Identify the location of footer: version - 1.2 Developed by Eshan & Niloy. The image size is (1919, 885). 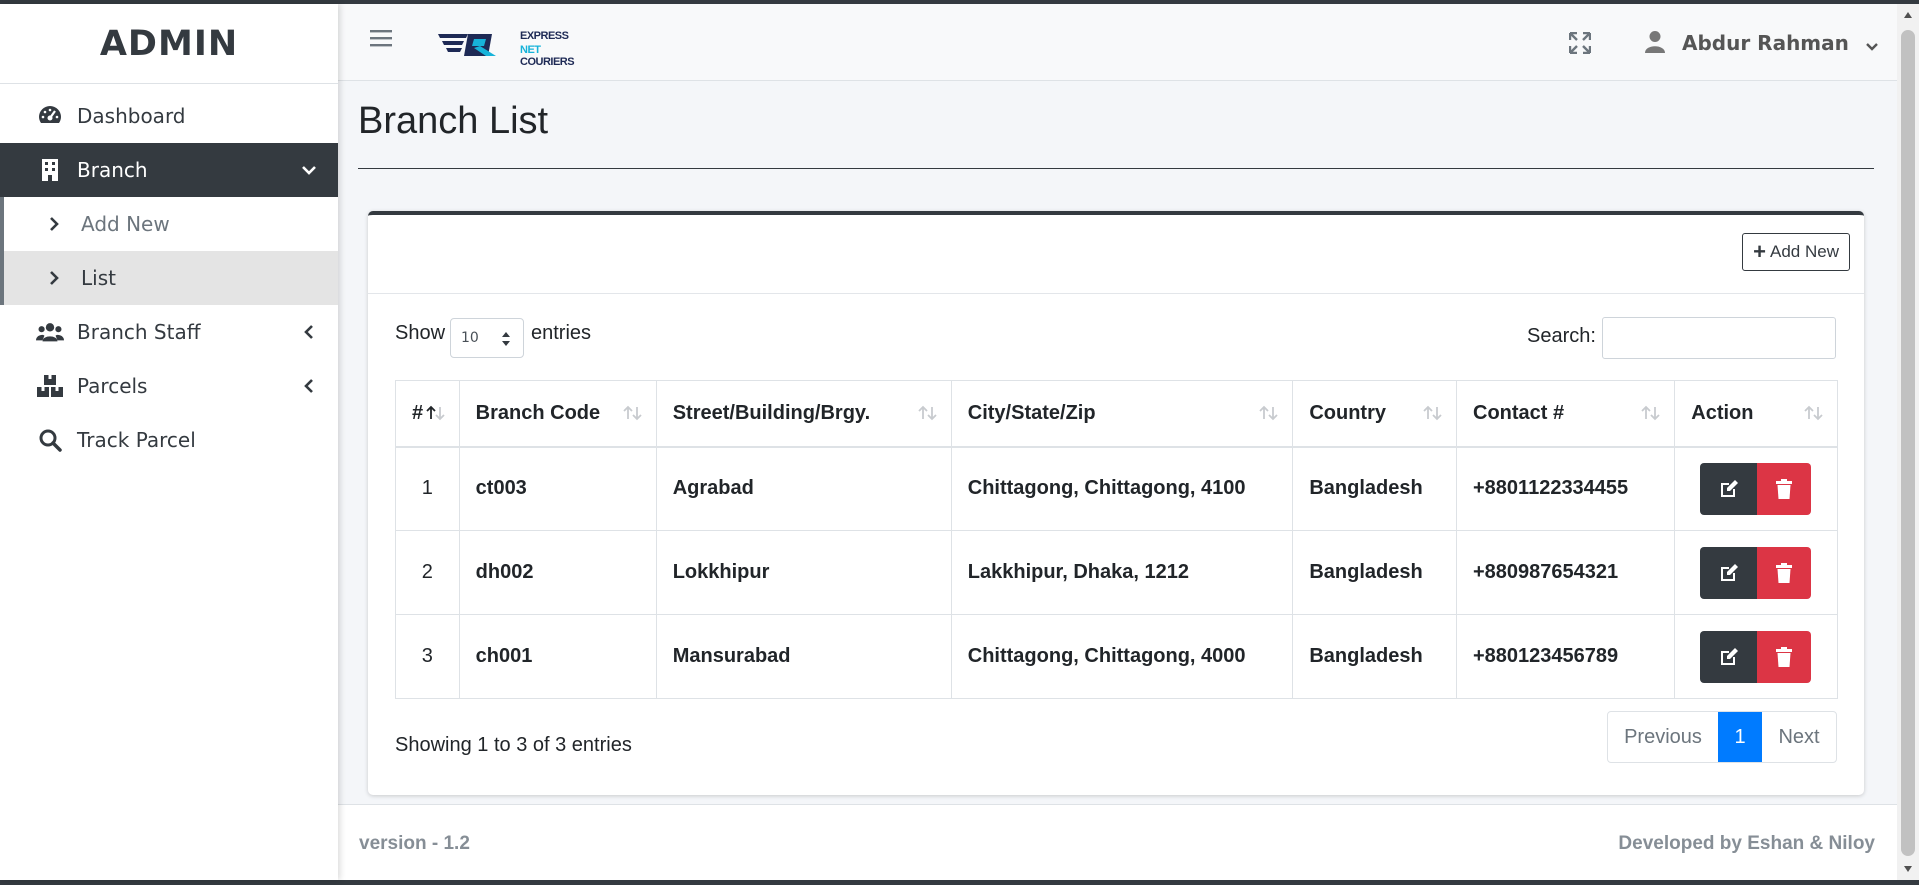
(1117, 842).